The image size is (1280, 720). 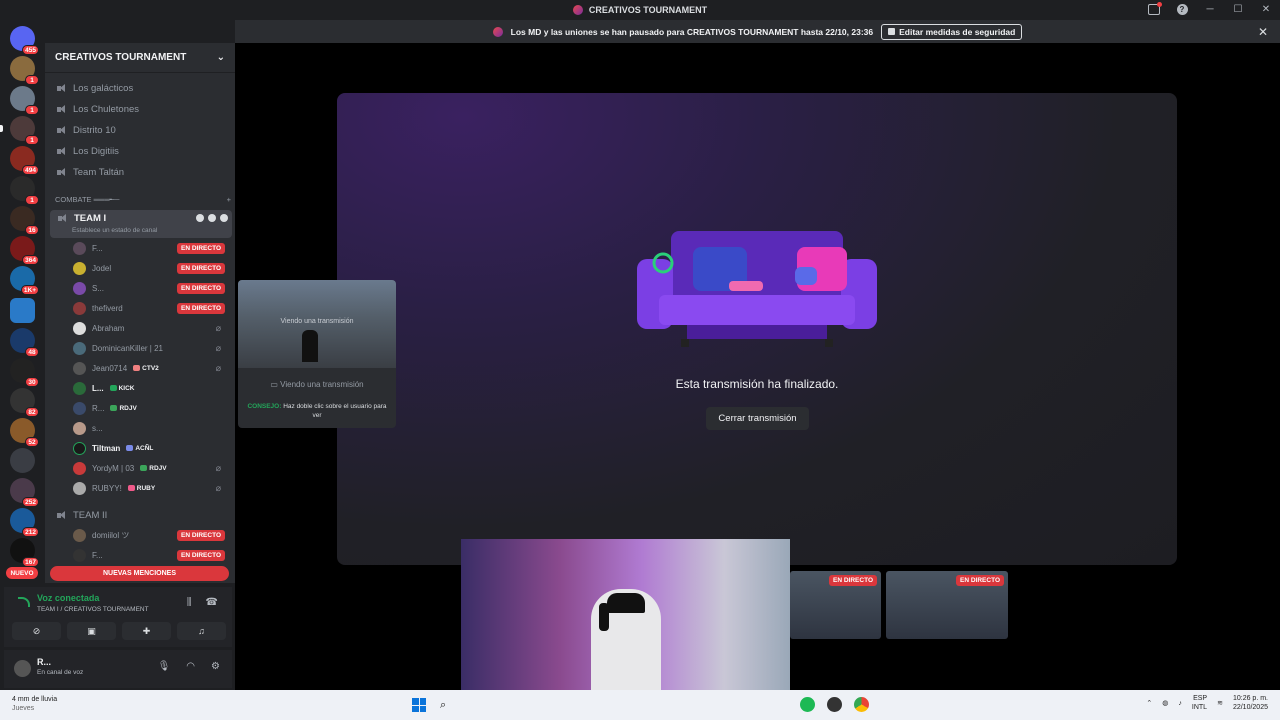 I want to click on chevron-up-icon: ⌃, so click(x=1149, y=703).